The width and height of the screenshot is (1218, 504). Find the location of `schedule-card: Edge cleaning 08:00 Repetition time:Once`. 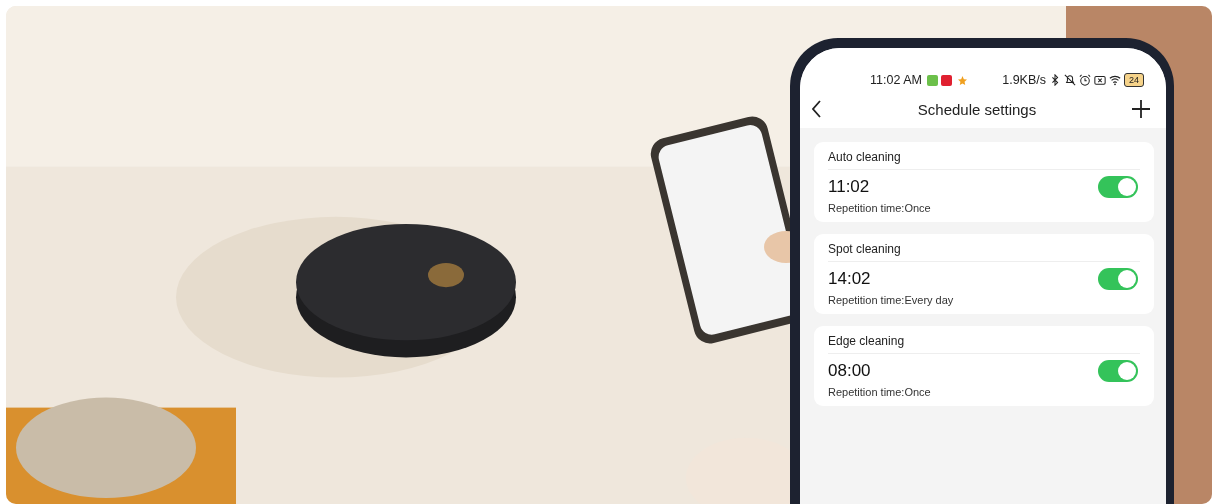

schedule-card: Edge cleaning 08:00 Repetition time:Once is located at coordinates (984, 366).